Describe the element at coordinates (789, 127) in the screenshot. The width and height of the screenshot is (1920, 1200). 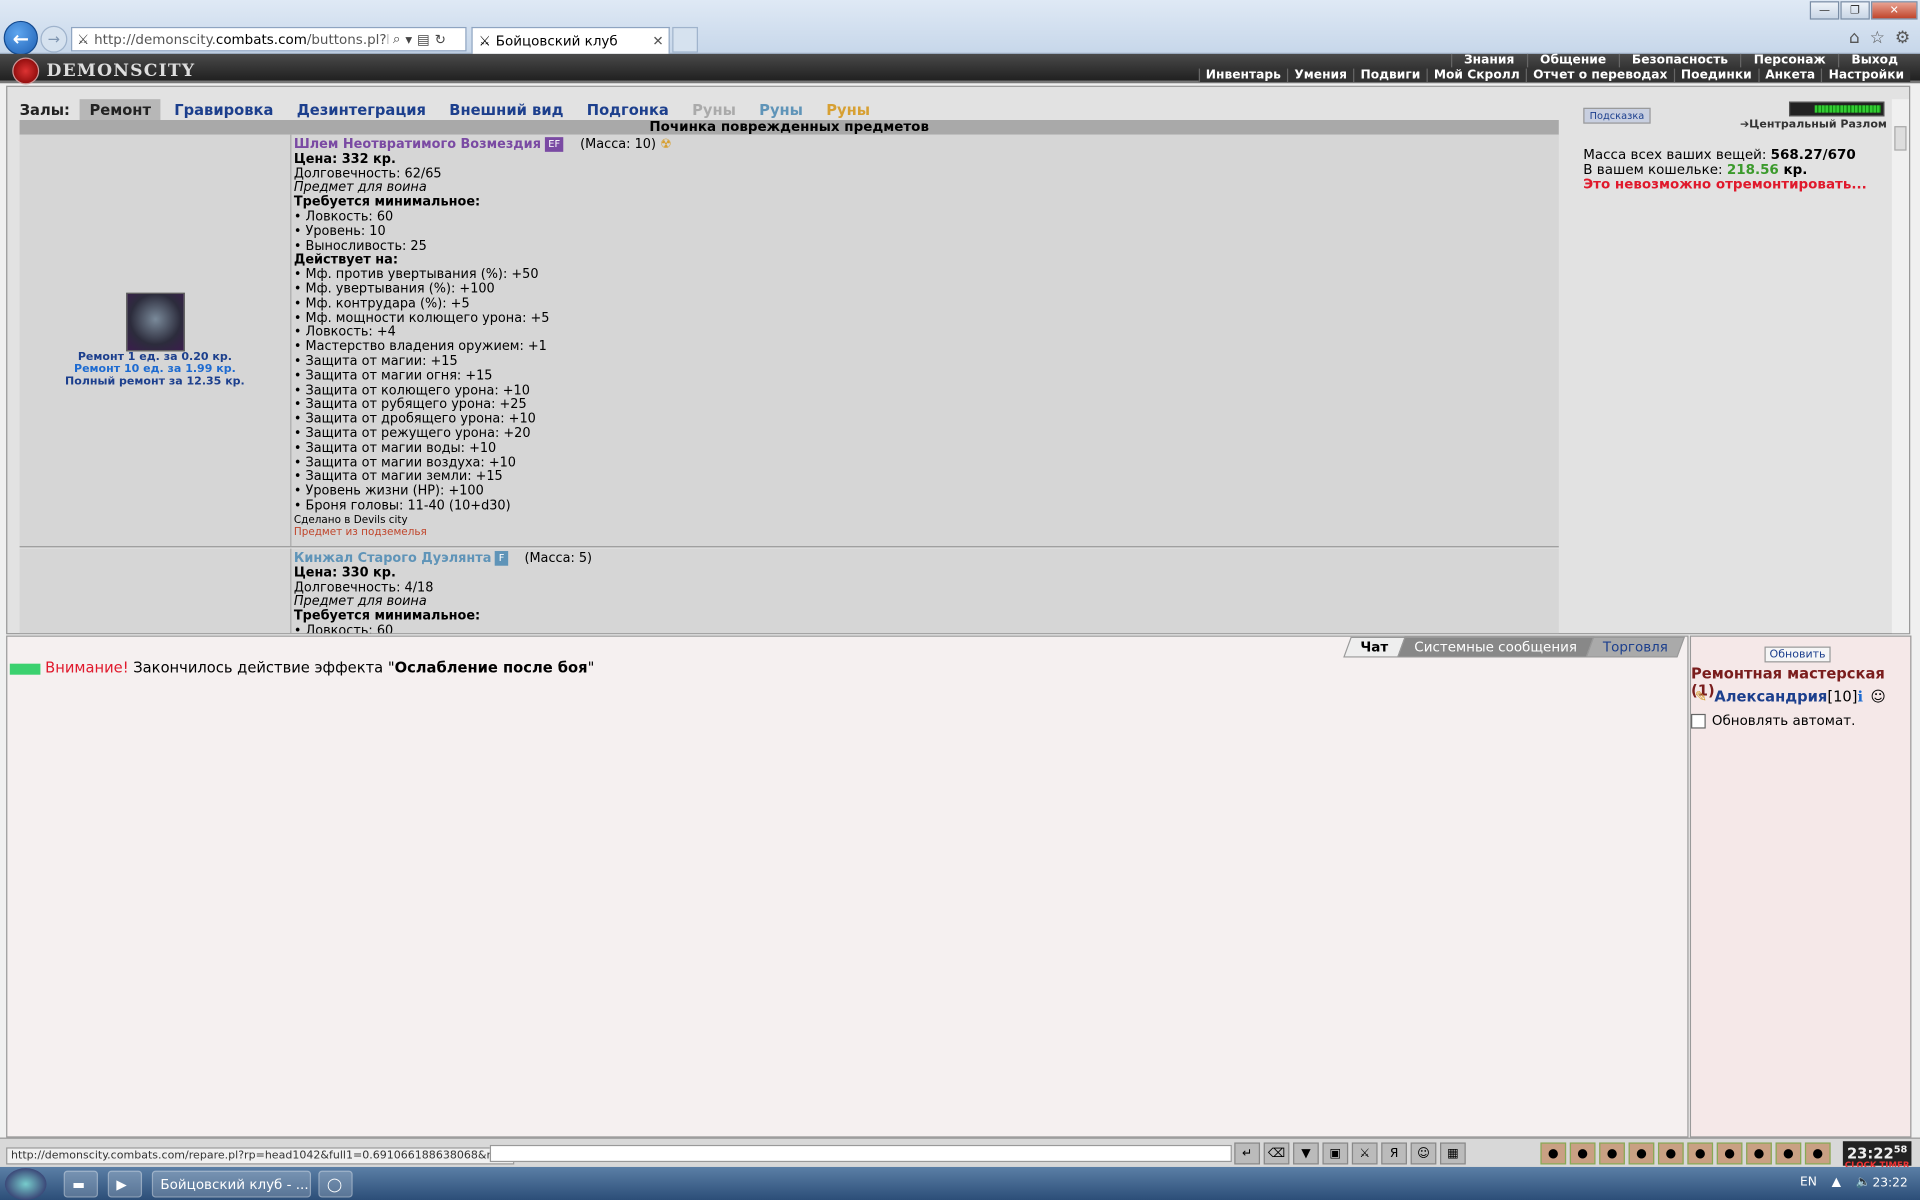
I see `table-title: Починка поврежденных предметов` at that location.